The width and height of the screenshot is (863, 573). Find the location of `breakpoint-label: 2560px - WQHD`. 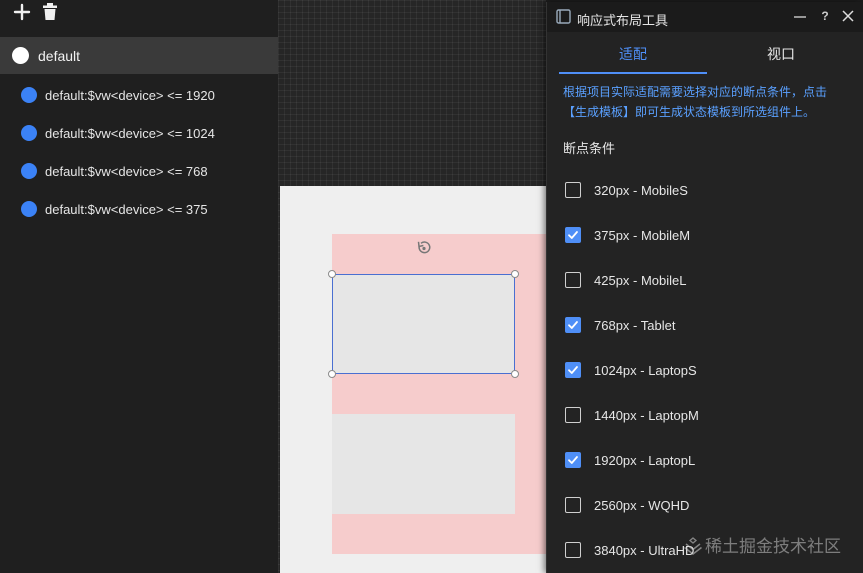

breakpoint-label: 2560px - WQHD is located at coordinates (642, 505).